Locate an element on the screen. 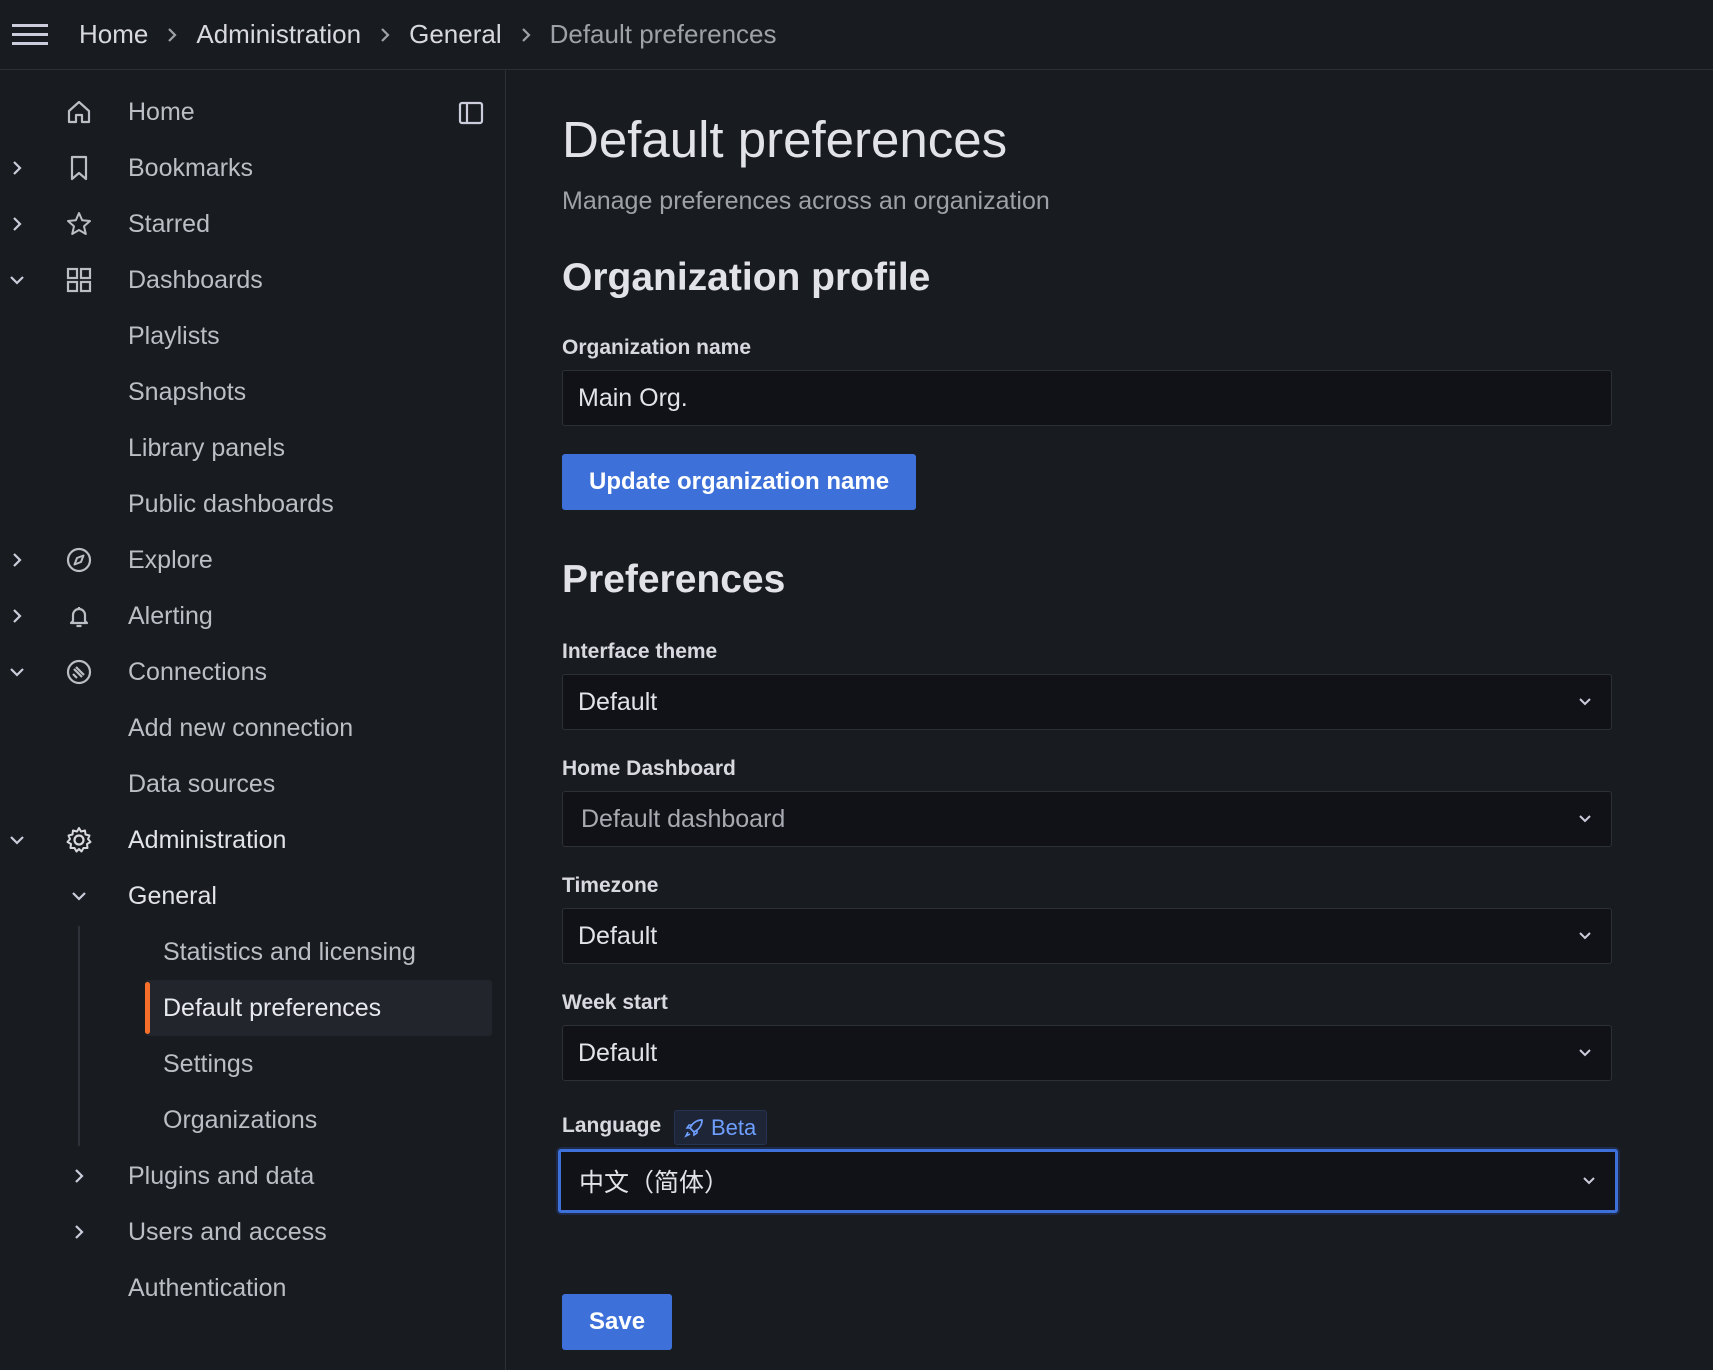 Image resolution: width=1713 pixels, height=1370 pixels. breadcrumb-administration: Administration is located at coordinates (278, 34).